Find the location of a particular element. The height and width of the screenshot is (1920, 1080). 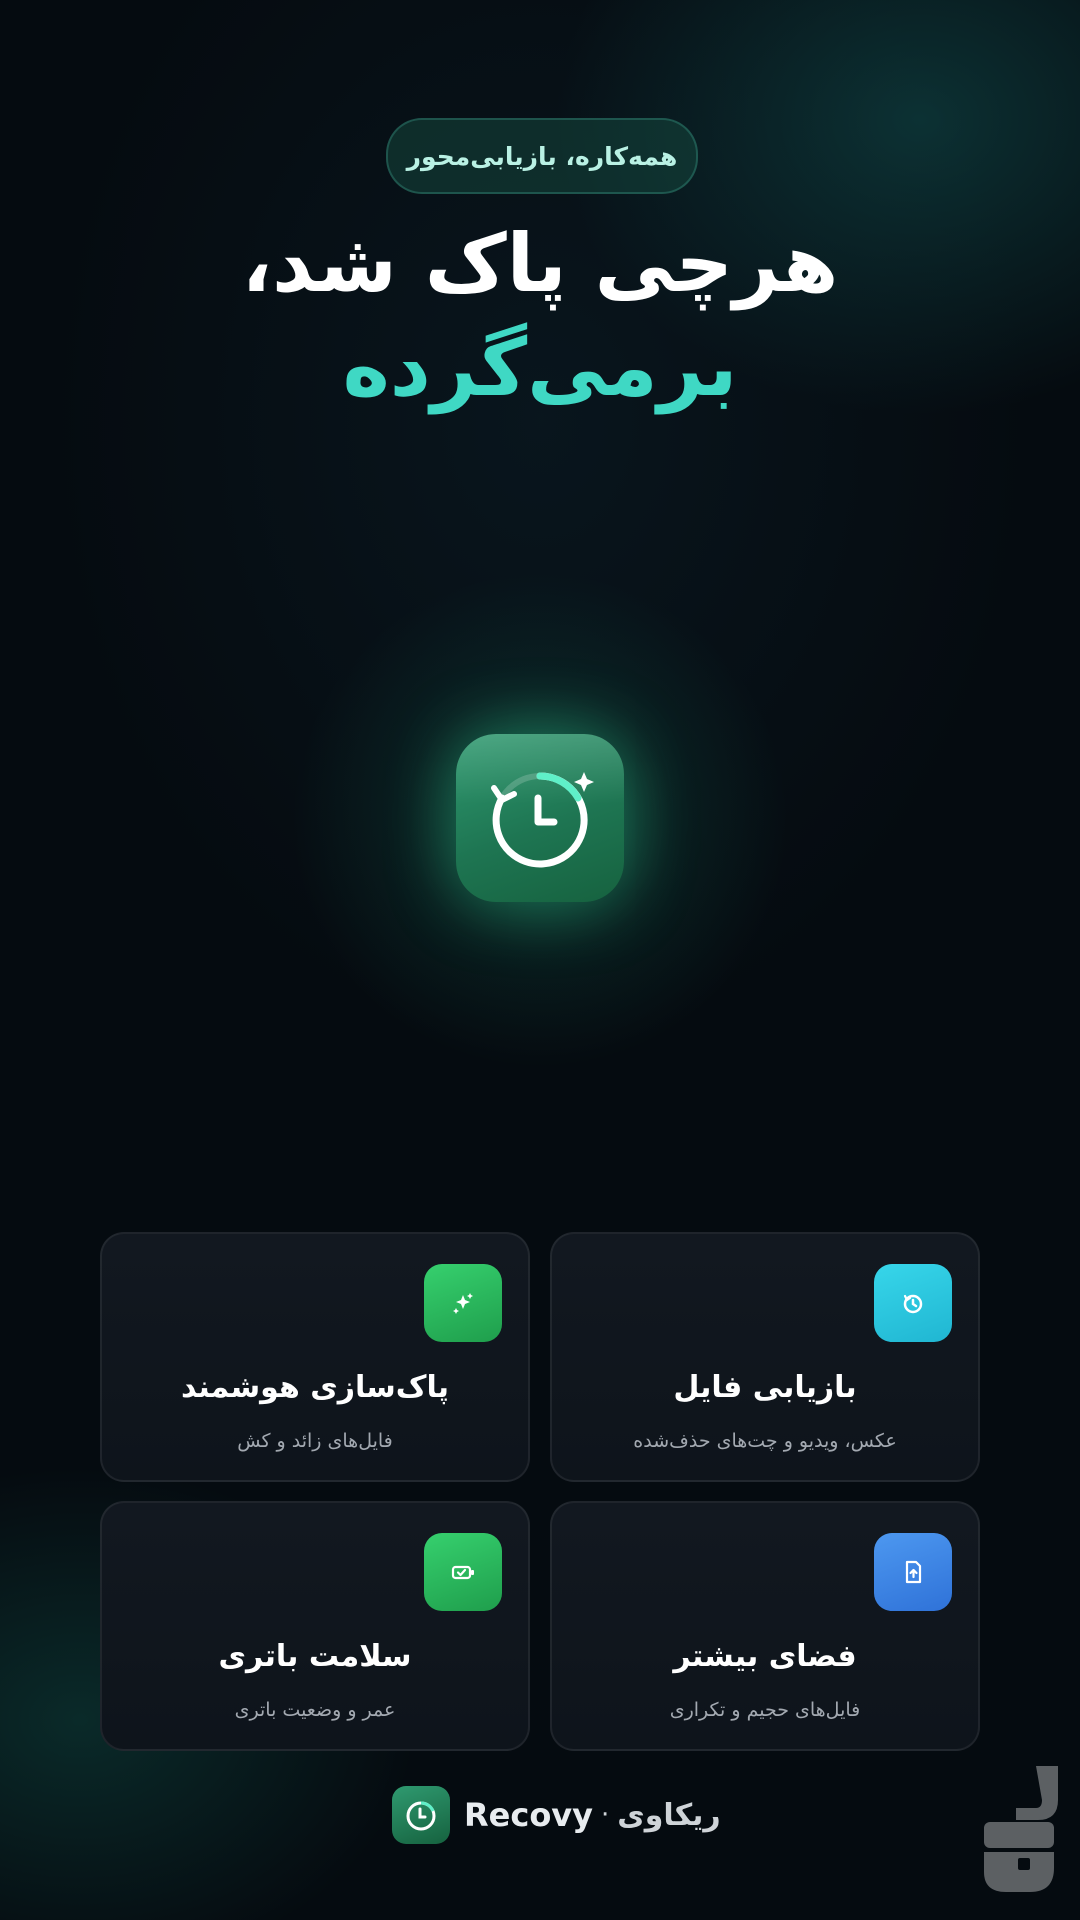

store-watermark-logo is located at coordinates (1021, 1829).